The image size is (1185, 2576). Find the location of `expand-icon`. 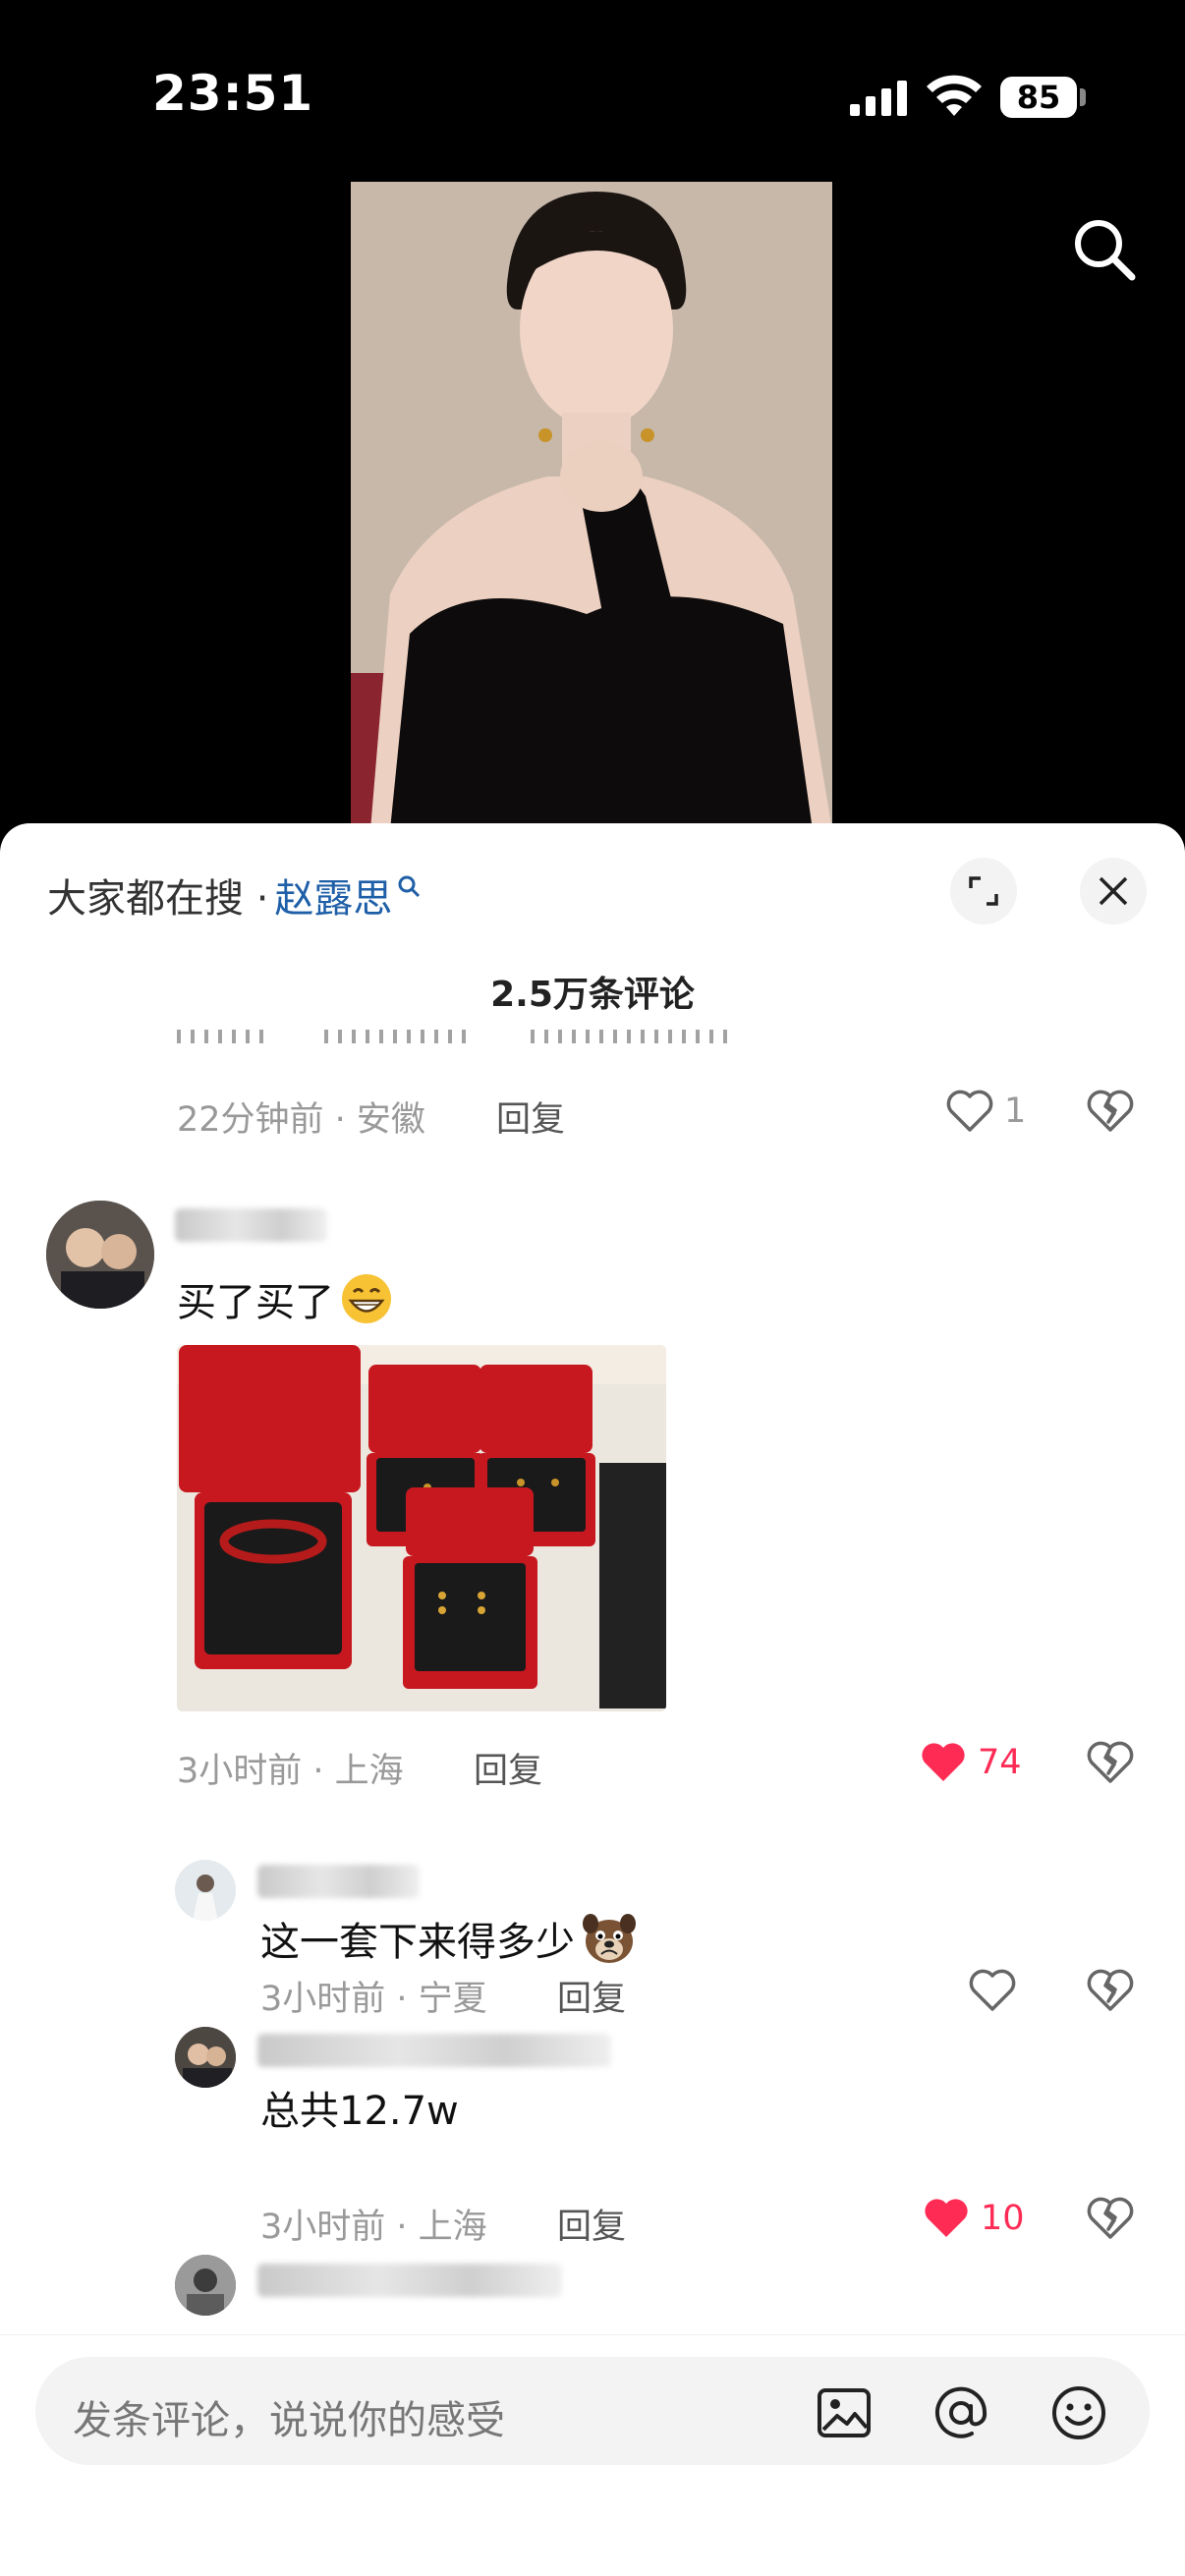

expand-icon is located at coordinates (984, 891).